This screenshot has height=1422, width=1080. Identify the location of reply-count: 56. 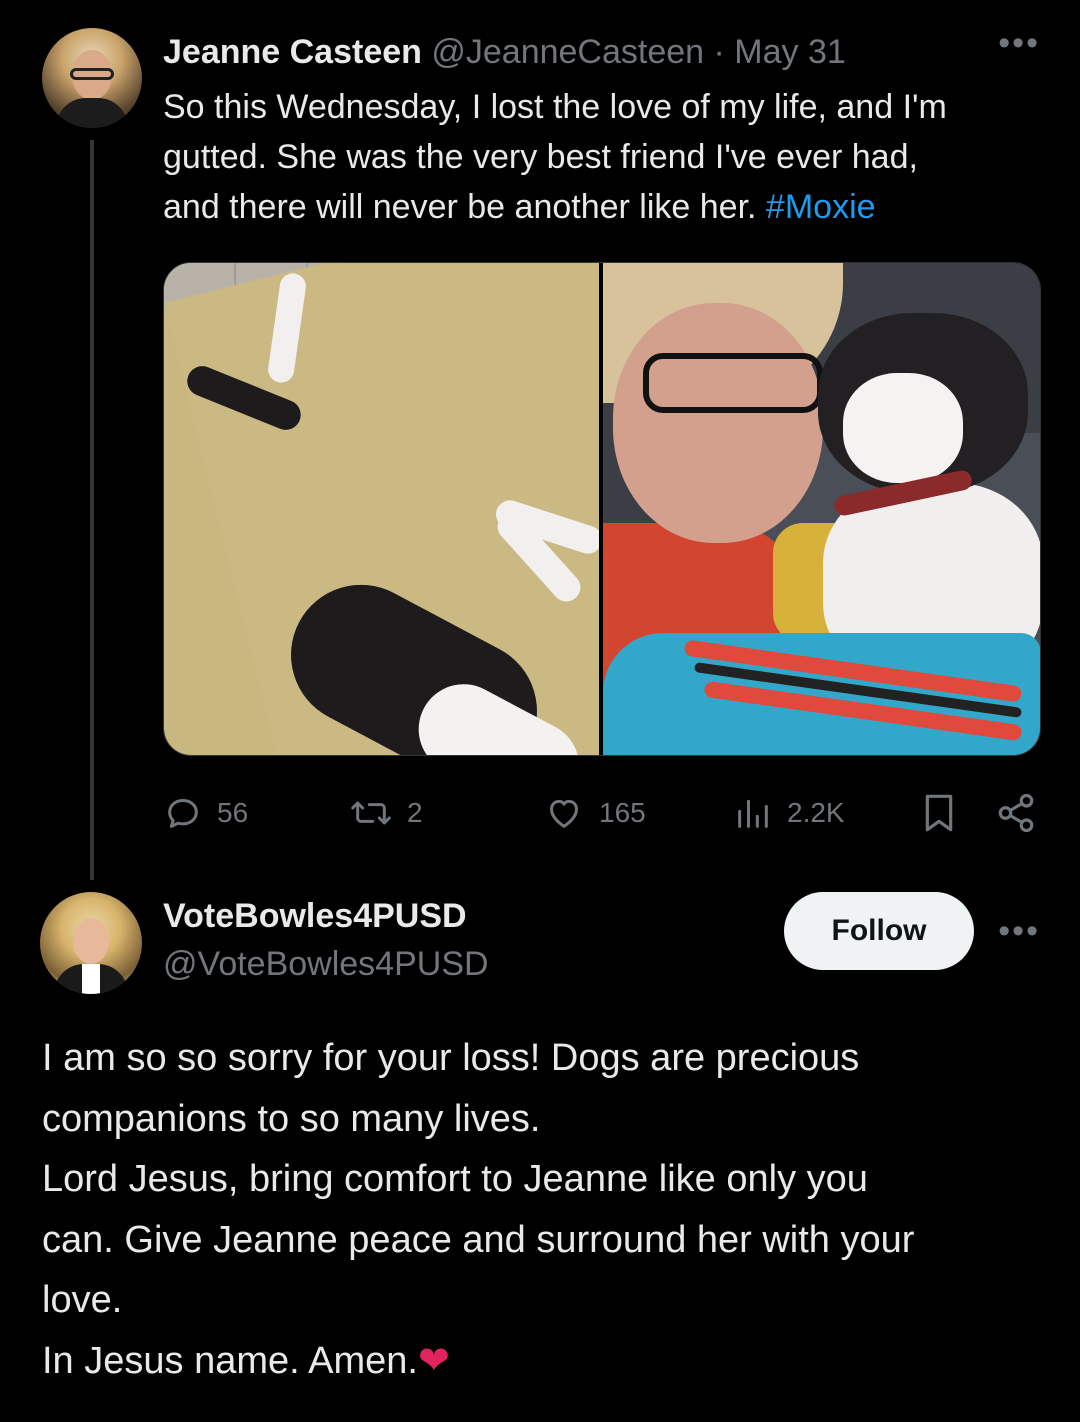
(233, 812).